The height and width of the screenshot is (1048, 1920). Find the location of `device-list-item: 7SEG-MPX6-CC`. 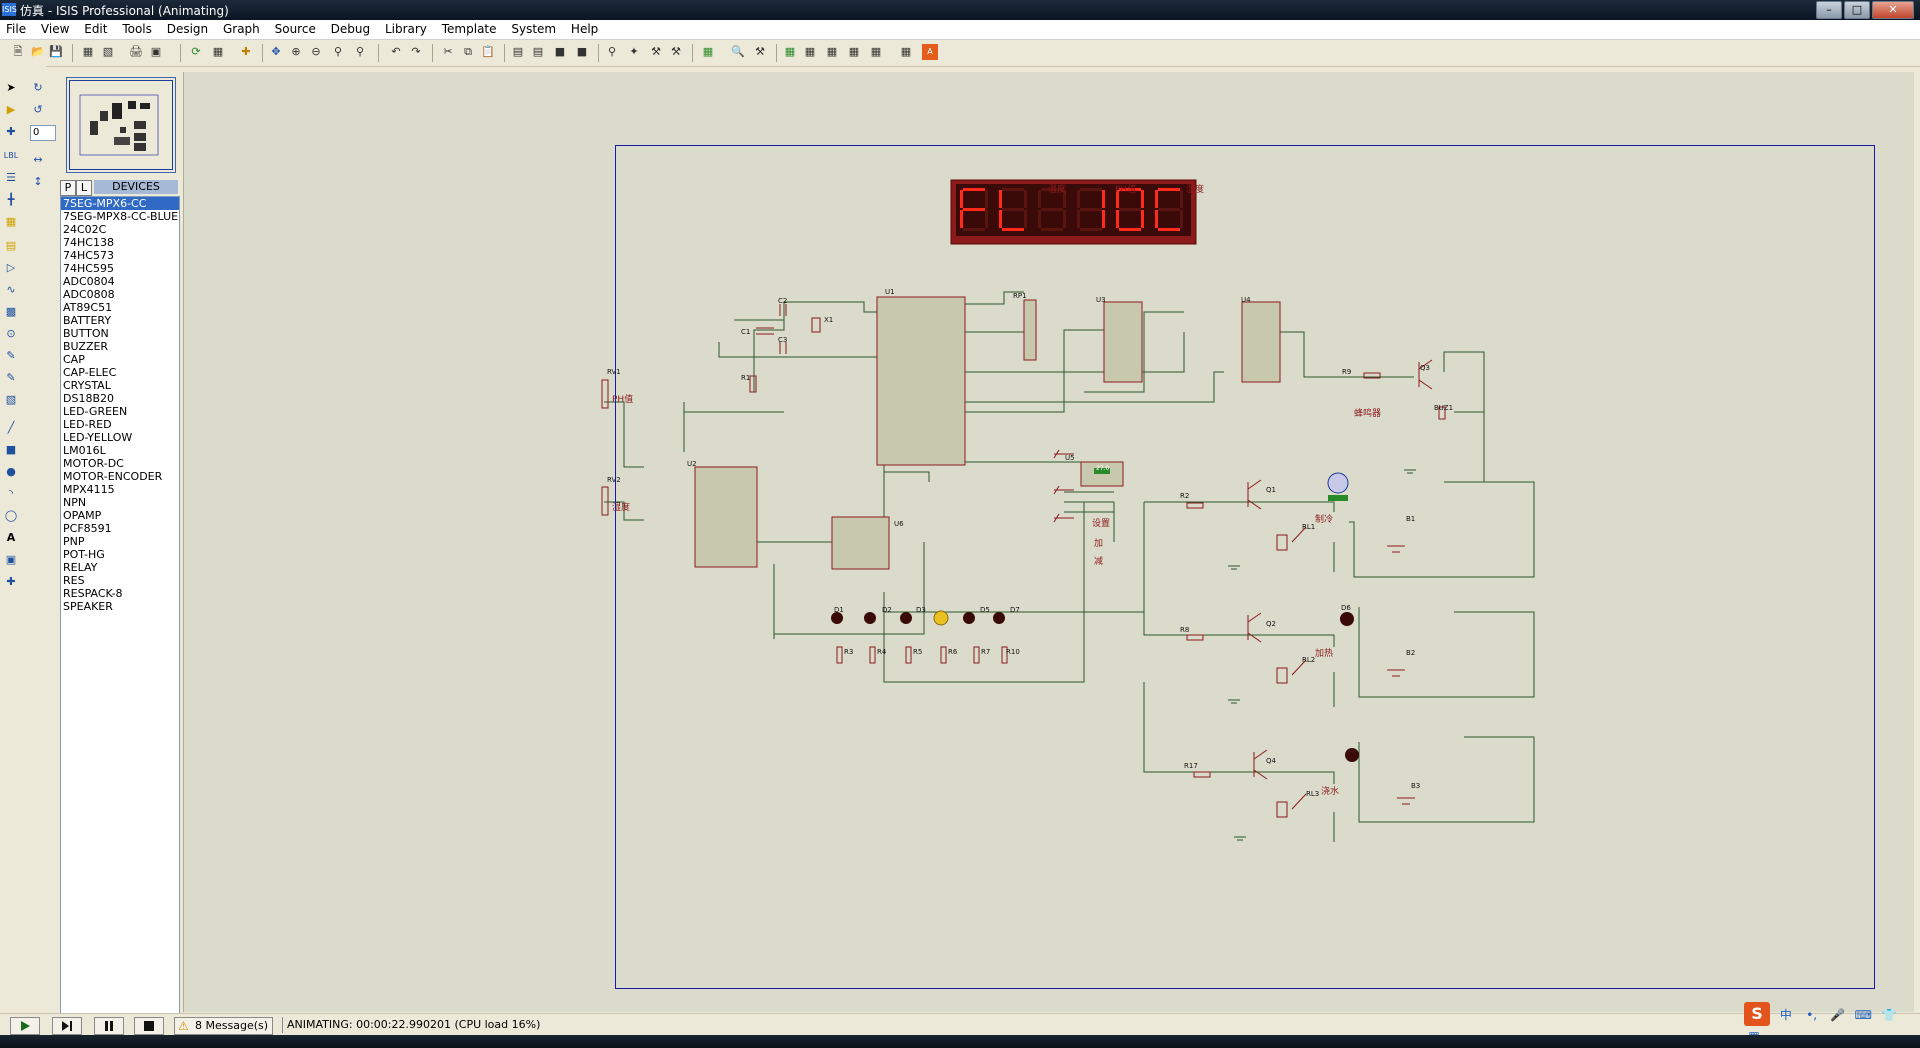

device-list-item: 7SEG-MPX6-CC is located at coordinates (120, 203).